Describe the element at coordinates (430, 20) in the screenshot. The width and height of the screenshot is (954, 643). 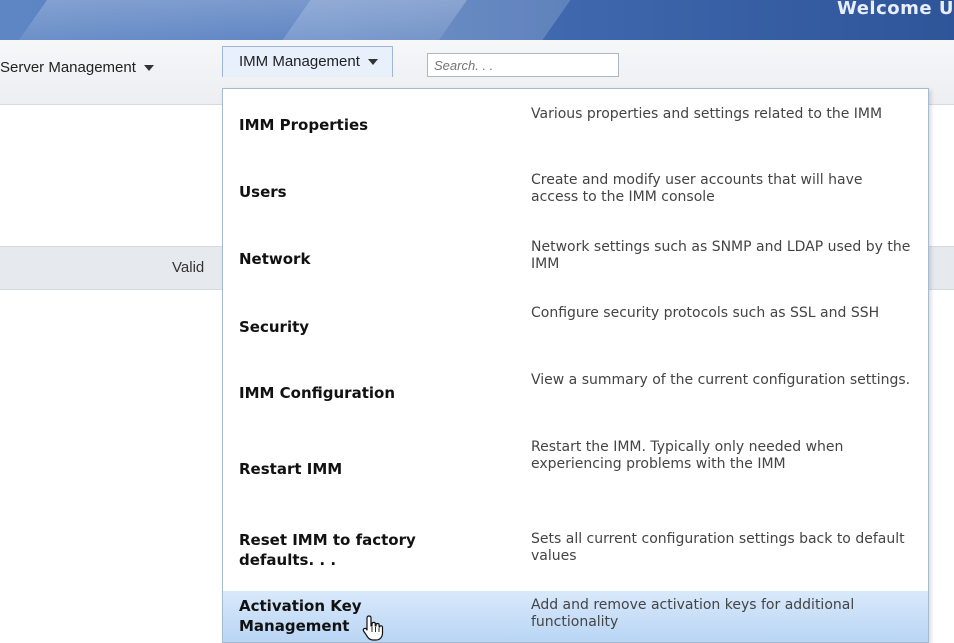
I see `banner-decoration` at that location.